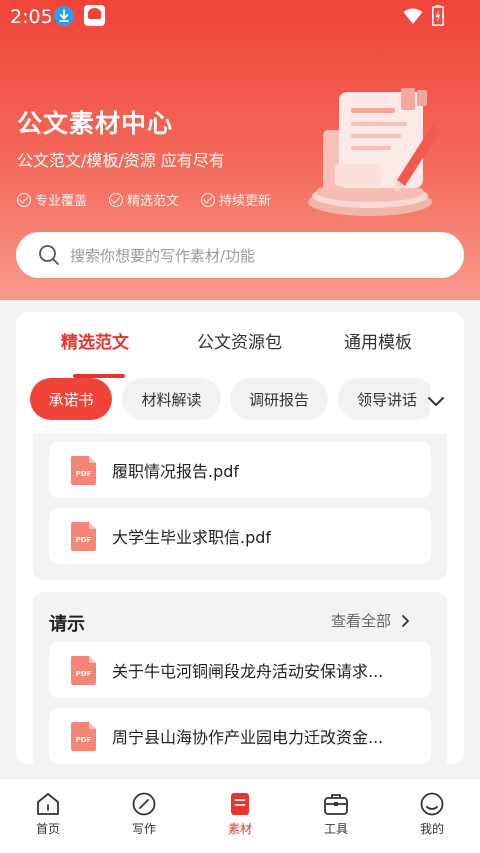 The width and height of the screenshot is (480, 853). I want to click on bottom-nav: 首页 写作 素材 工具 我的, so click(240, 815).